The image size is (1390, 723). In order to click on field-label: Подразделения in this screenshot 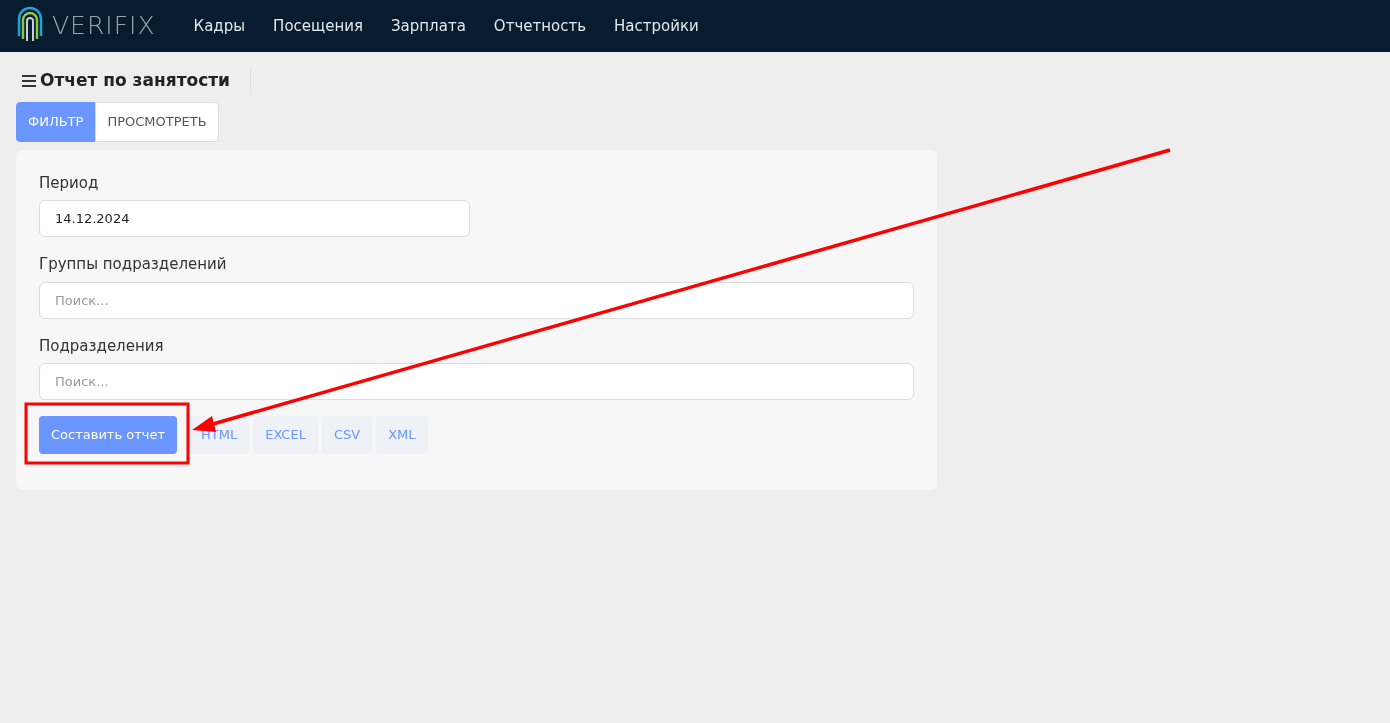, I will do `click(102, 346)`.